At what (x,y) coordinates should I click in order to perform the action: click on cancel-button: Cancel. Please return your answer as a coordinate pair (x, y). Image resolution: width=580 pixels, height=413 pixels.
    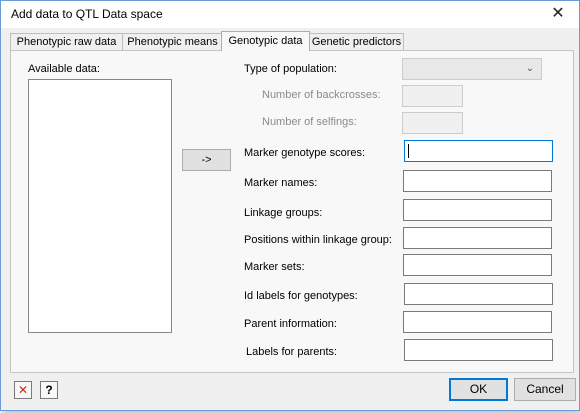
    Looking at the image, I should click on (545, 389).